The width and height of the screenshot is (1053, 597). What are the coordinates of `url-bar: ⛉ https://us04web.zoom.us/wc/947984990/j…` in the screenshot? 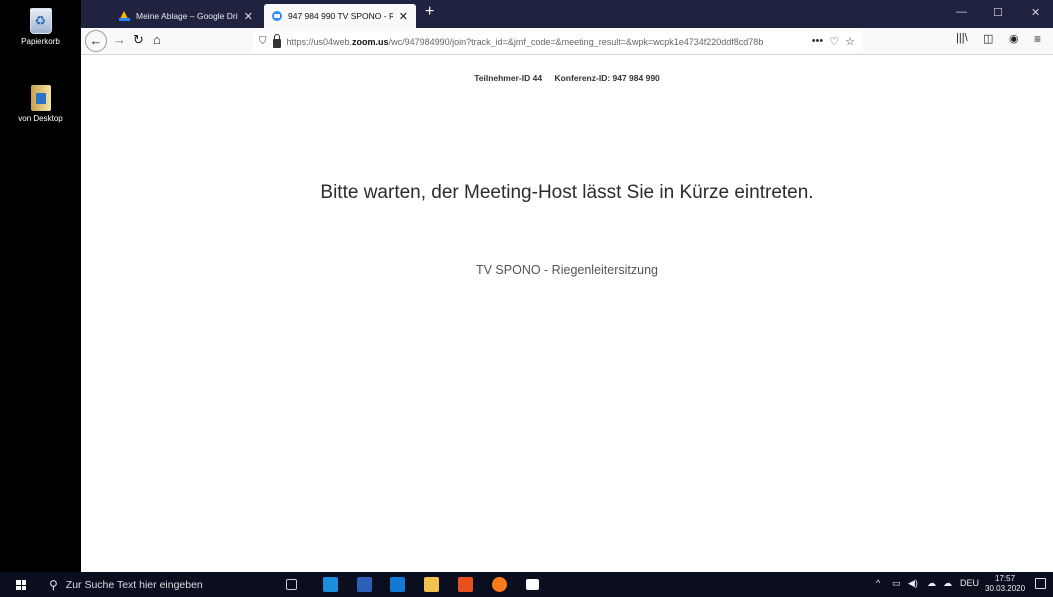 It's located at (558, 41).